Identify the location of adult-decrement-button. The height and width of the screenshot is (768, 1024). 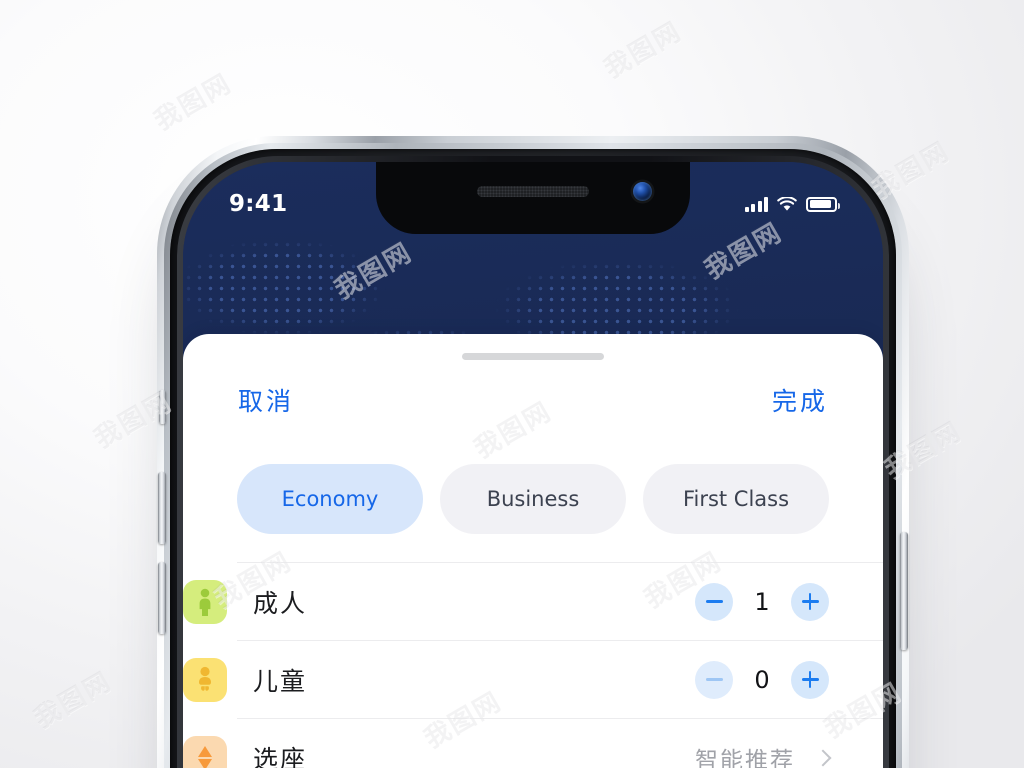
(714, 601).